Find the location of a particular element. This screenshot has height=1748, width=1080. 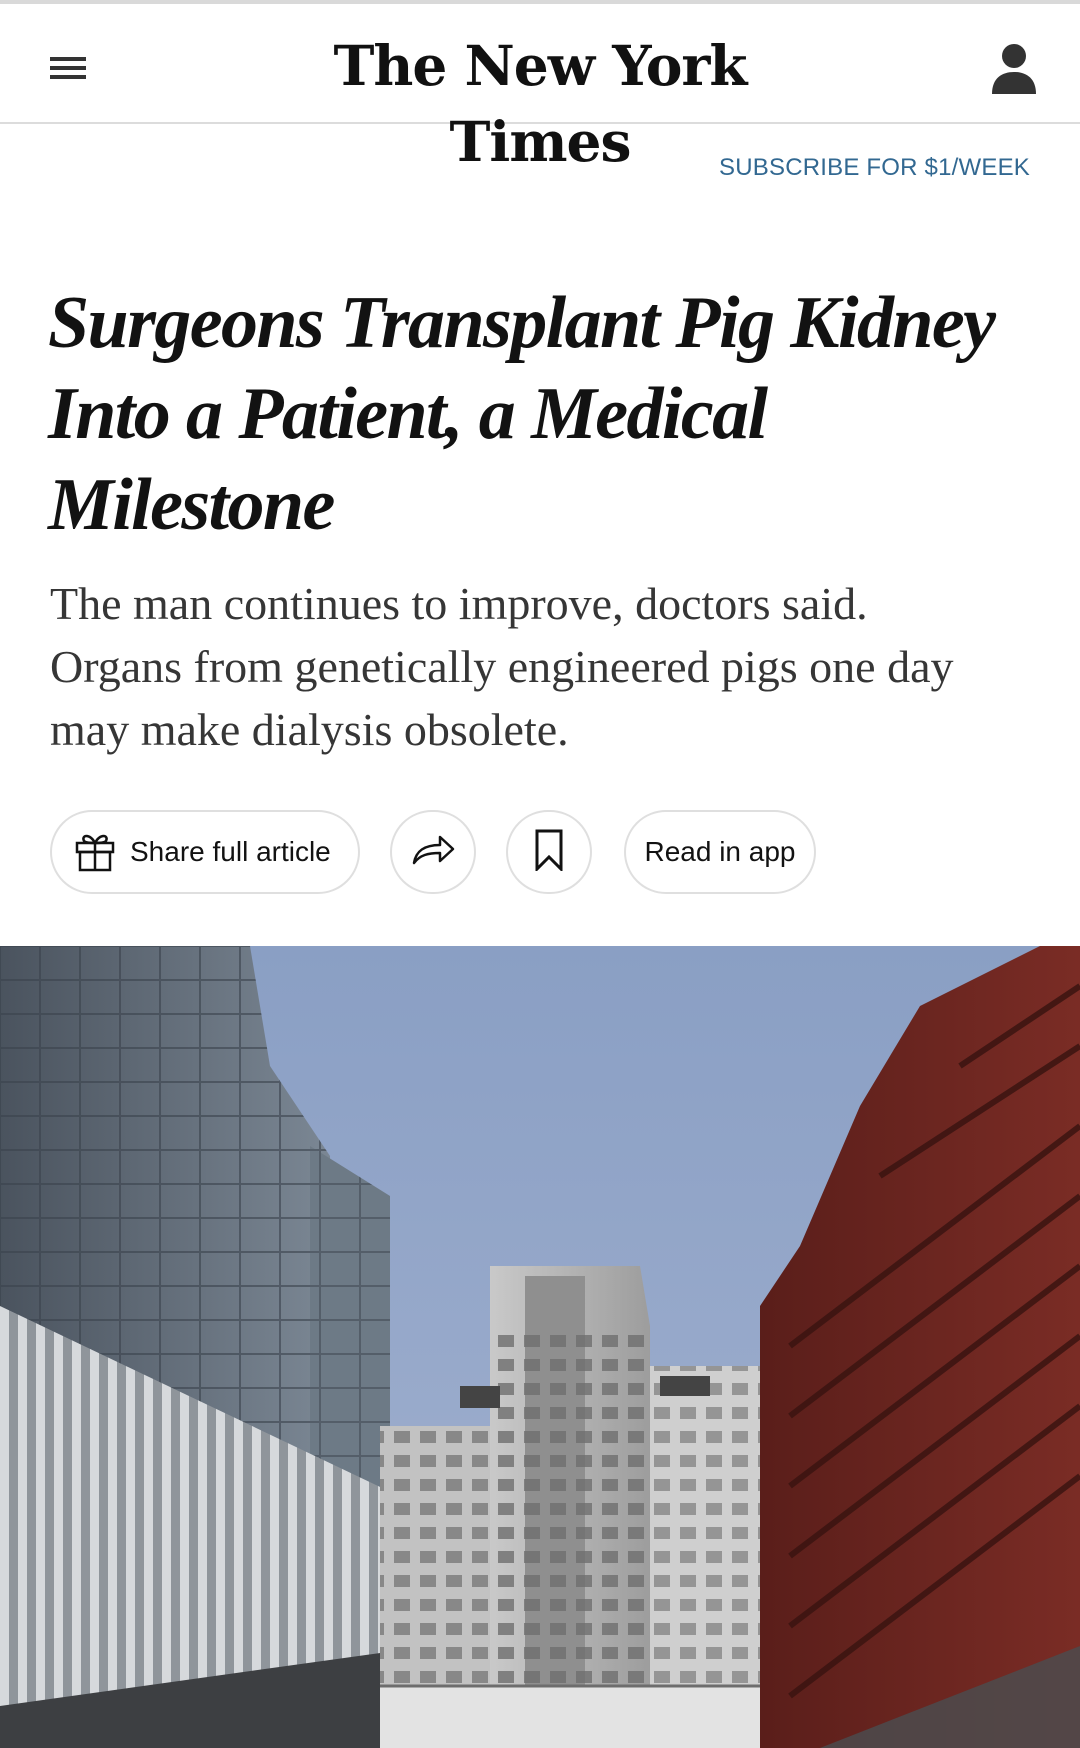

subscribe-link: SUBSCRIBE FOR $1/WEEK is located at coordinates (874, 168).